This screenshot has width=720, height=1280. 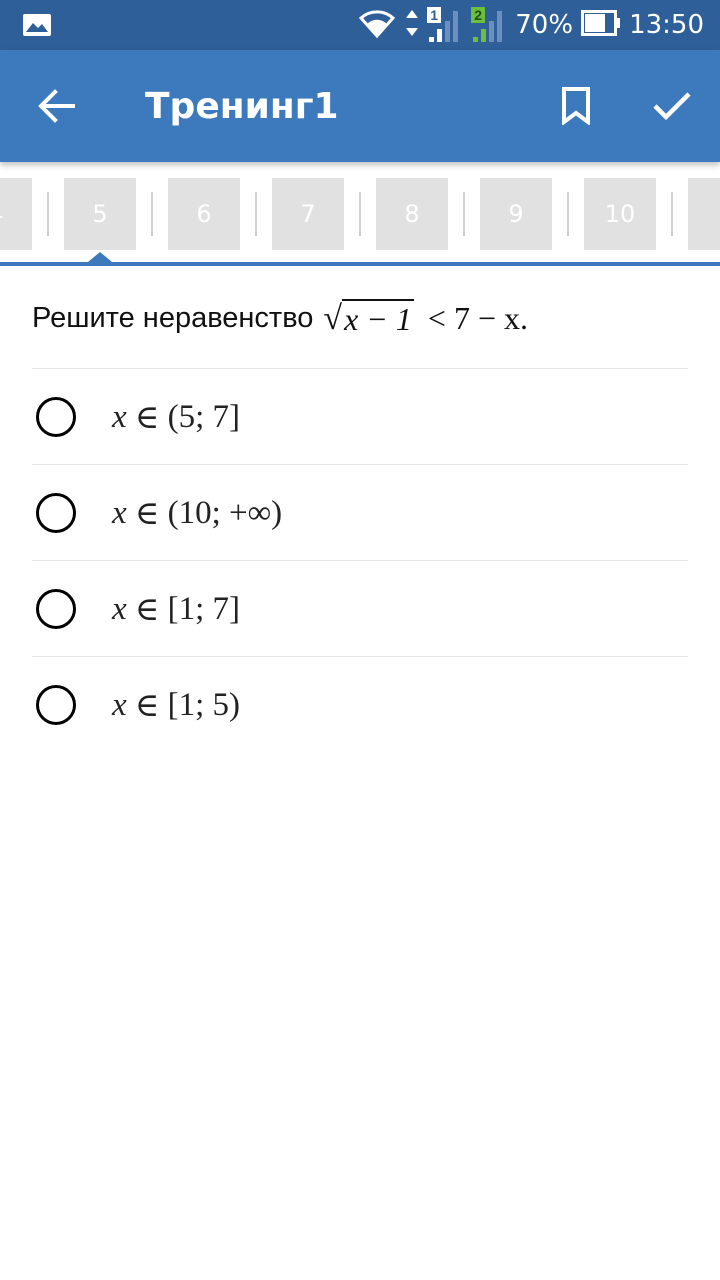 I want to click on tab-question-7: 7, so click(x=308, y=214).